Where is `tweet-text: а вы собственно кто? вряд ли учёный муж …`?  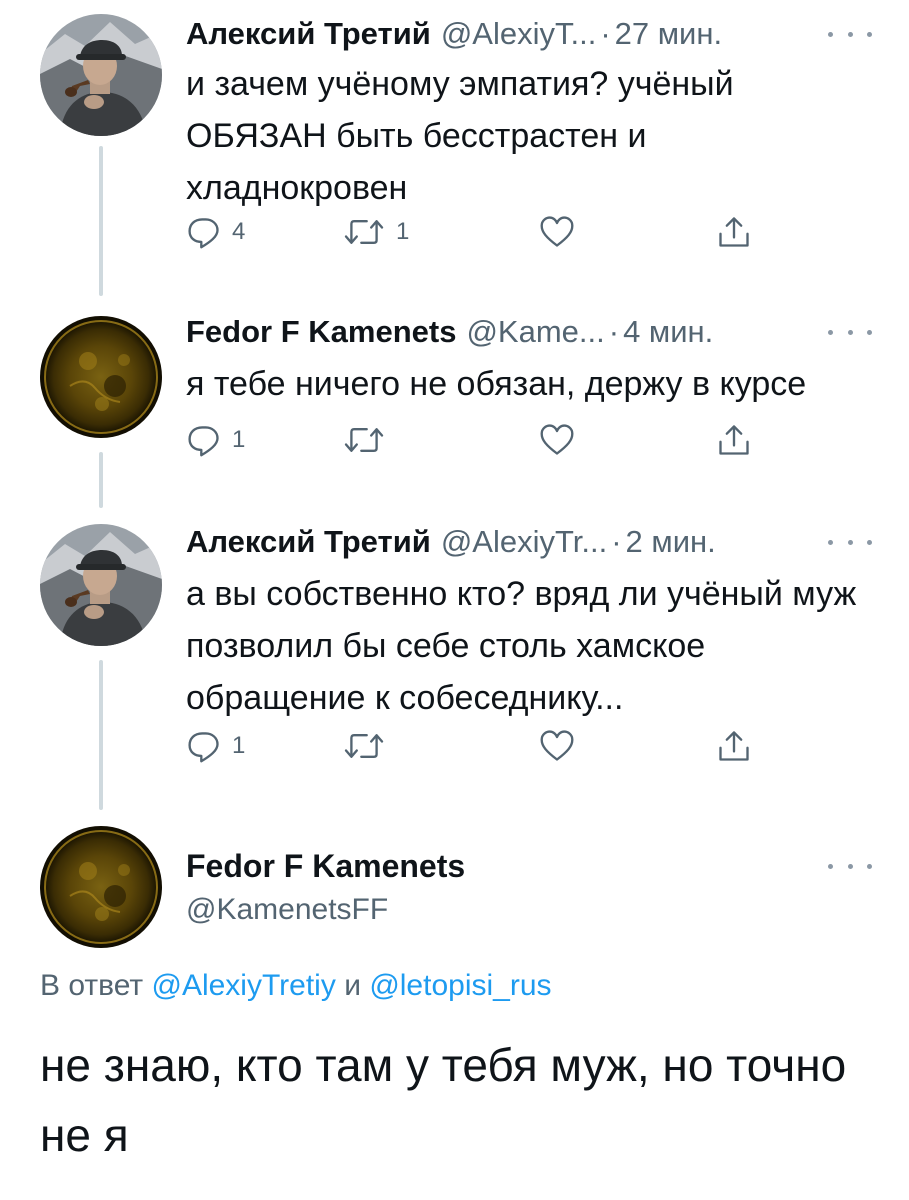 tweet-text: а вы собственно кто? вряд ли учёный муж … is located at coordinates (521, 646).